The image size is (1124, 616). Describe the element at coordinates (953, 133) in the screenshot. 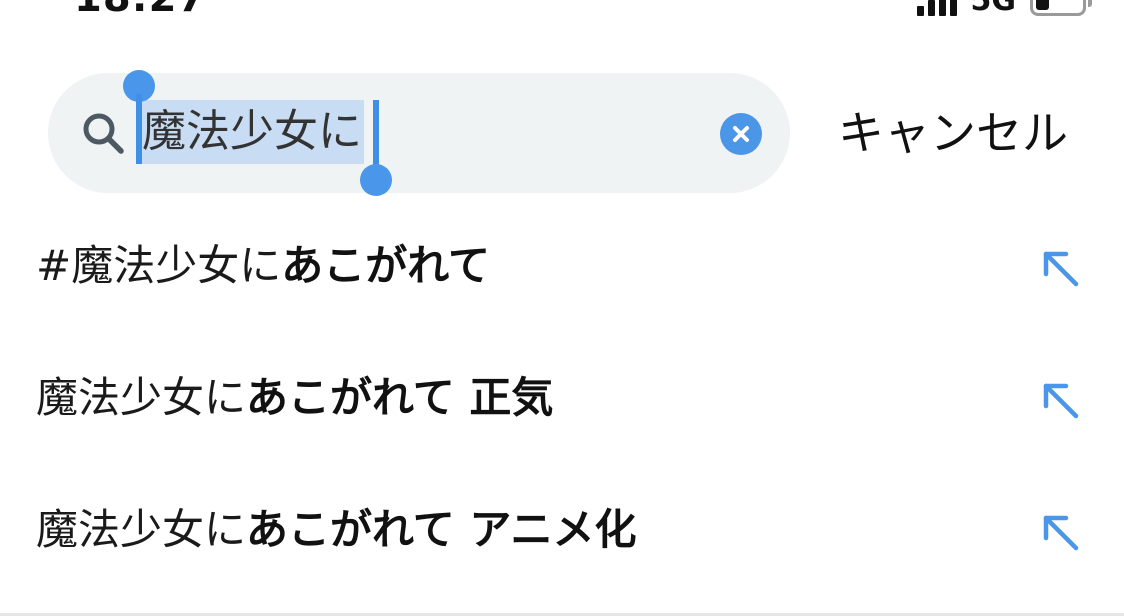

I see `cancel-button: キャンセル` at that location.